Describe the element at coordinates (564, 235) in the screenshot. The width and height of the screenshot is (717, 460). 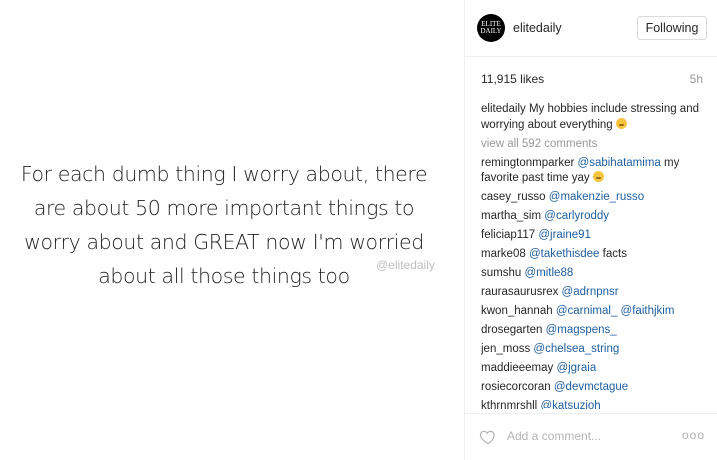
I see `comment-mention: @jraine91` at that location.